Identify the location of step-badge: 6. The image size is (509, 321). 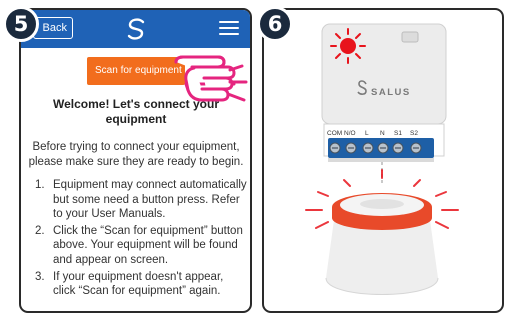
(275, 24).